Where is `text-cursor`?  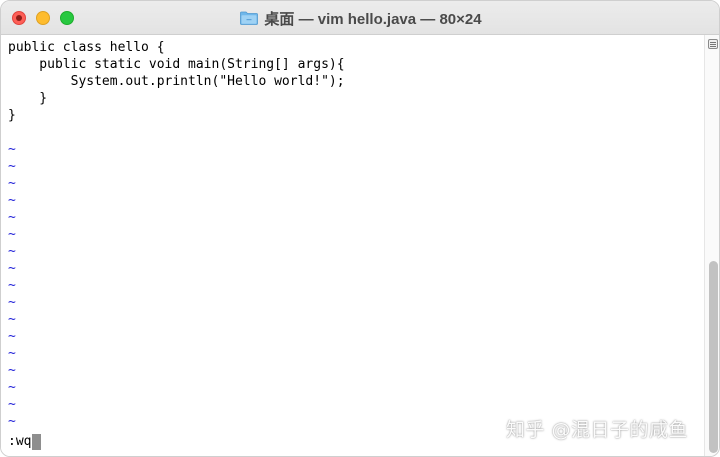 text-cursor is located at coordinates (37, 441).